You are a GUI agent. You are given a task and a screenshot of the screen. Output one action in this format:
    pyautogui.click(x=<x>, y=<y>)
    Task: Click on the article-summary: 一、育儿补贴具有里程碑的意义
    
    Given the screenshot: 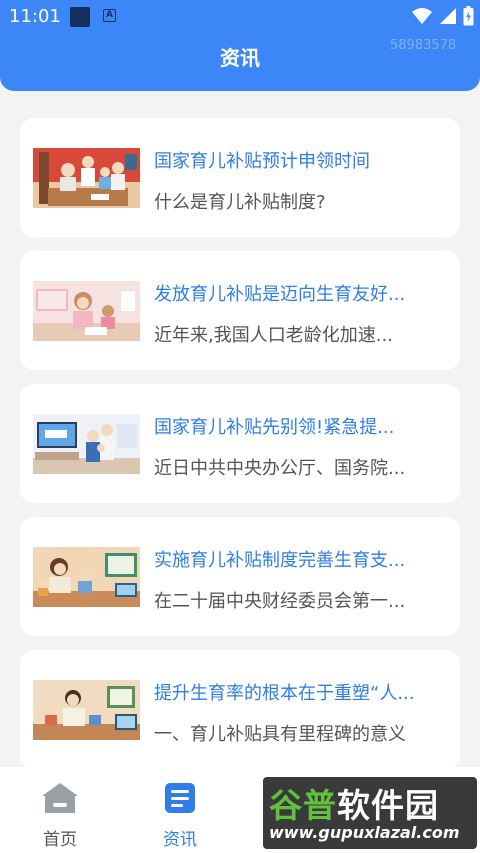 What is the action you would take?
    pyautogui.click(x=280, y=734)
    